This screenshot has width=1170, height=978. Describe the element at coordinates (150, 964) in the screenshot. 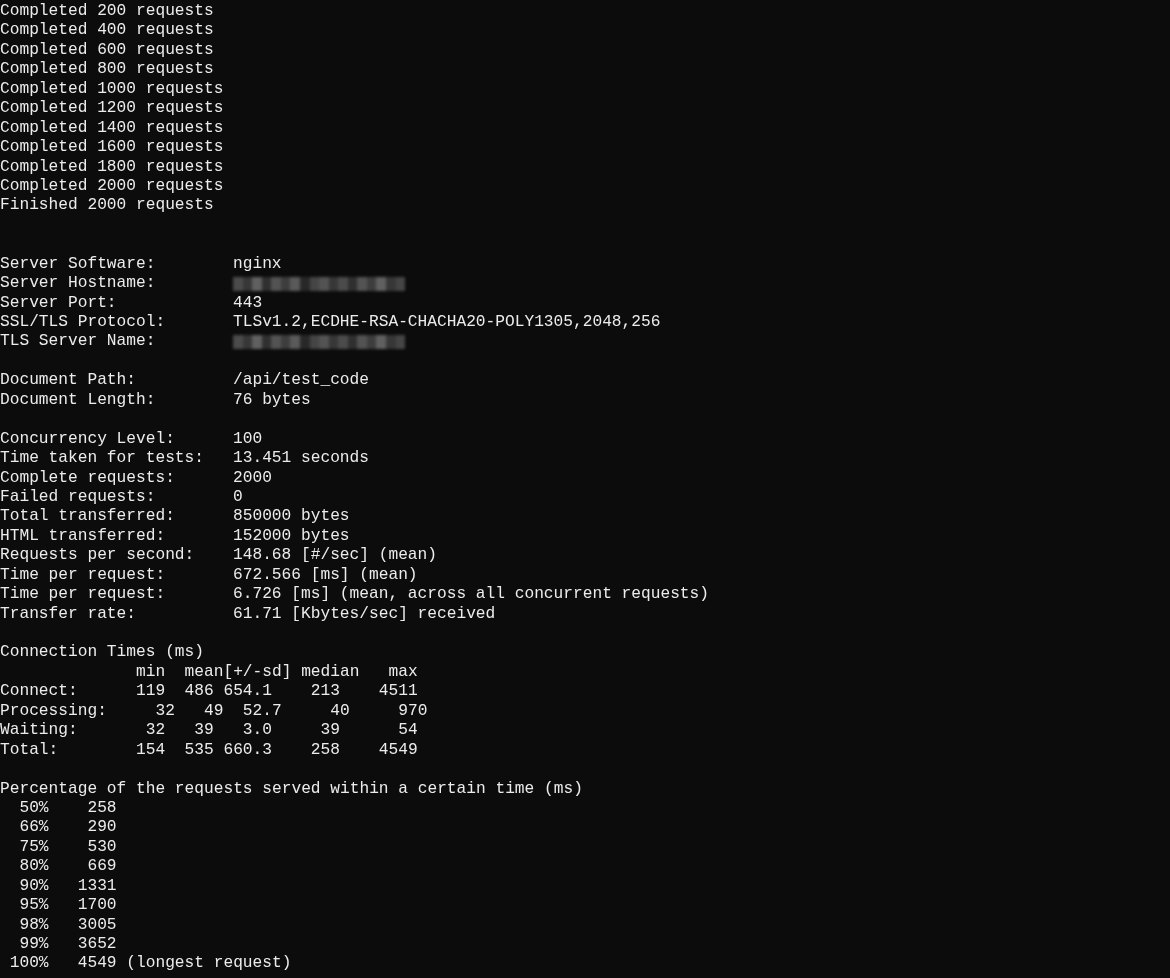

I see `output-line: 100% 4549 (longest request)` at that location.